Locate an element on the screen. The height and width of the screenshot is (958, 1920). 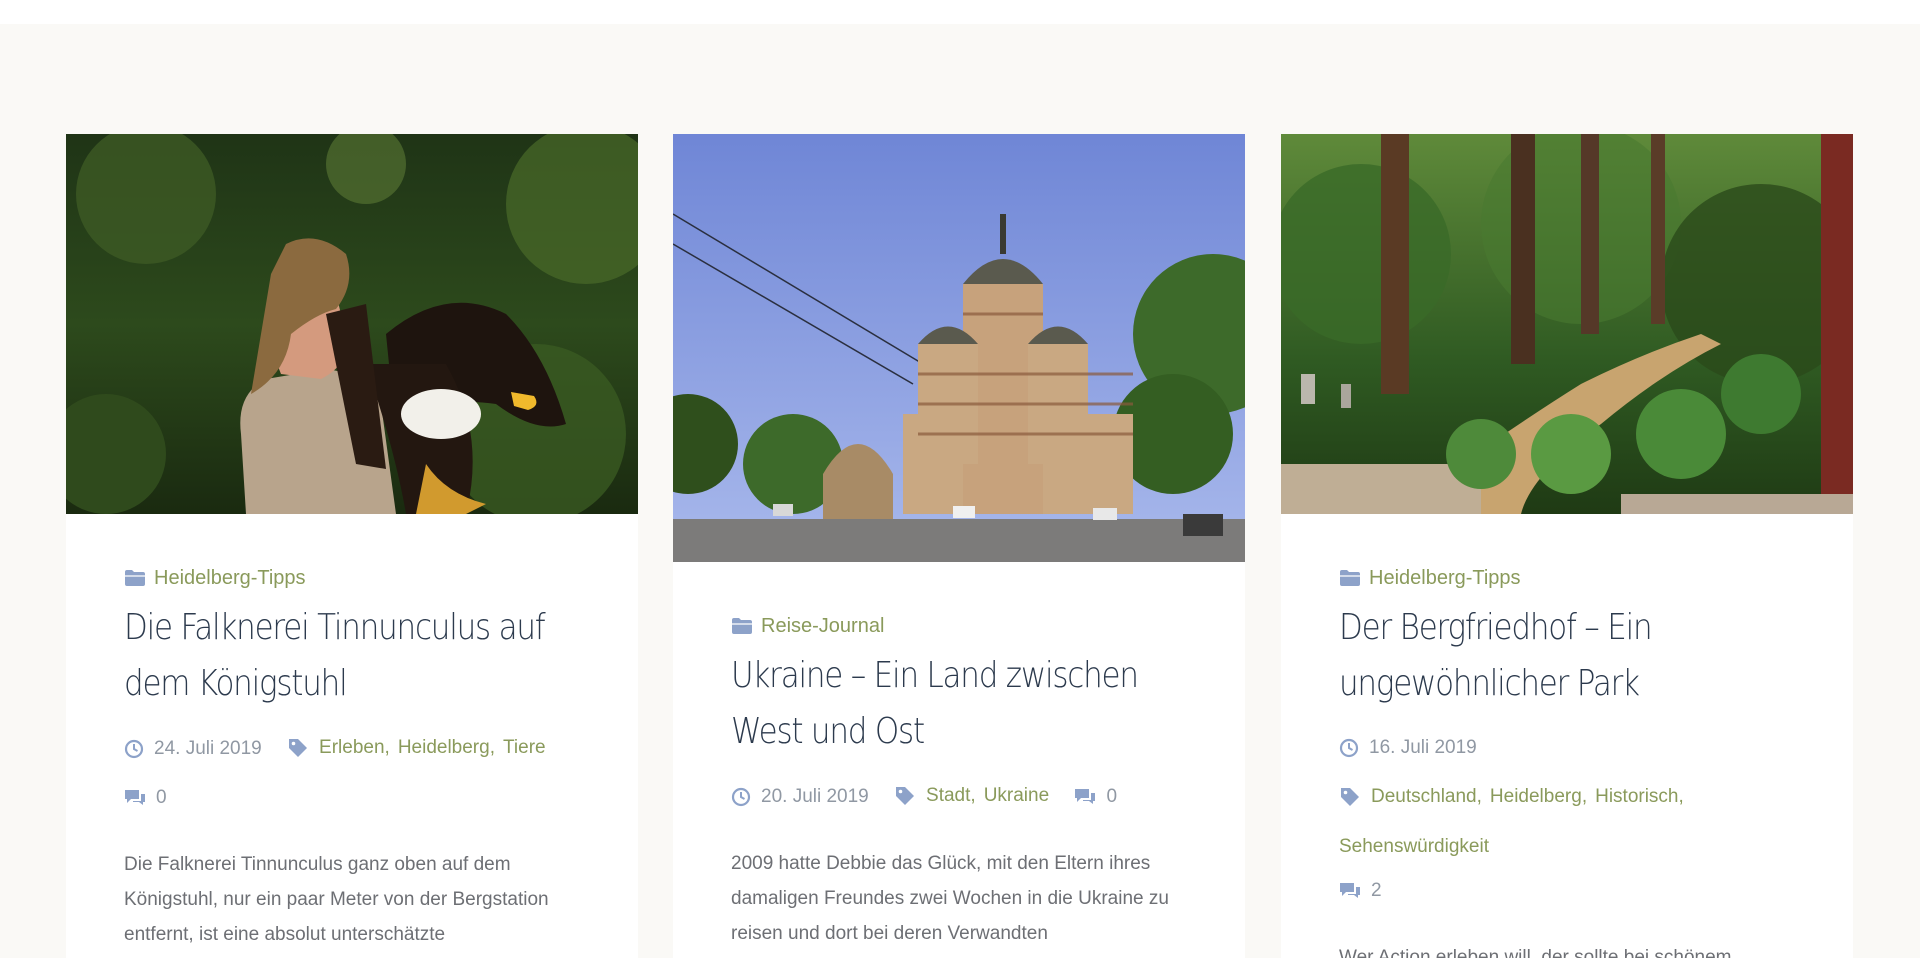
post-meta: 20. Juli 2019 Stadt, Ukraine 0 is located at coordinates (959, 799).